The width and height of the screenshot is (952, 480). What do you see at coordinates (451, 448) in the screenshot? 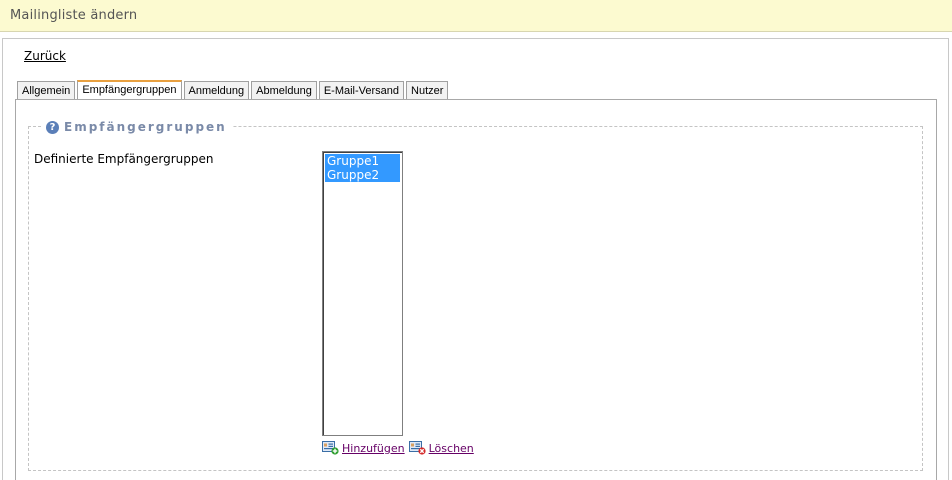
I see `delete-group-label: Löschen` at bounding box center [451, 448].